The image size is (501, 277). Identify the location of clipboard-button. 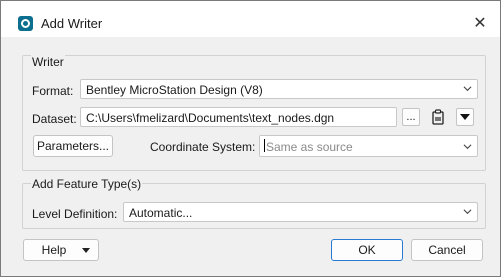
(438, 117).